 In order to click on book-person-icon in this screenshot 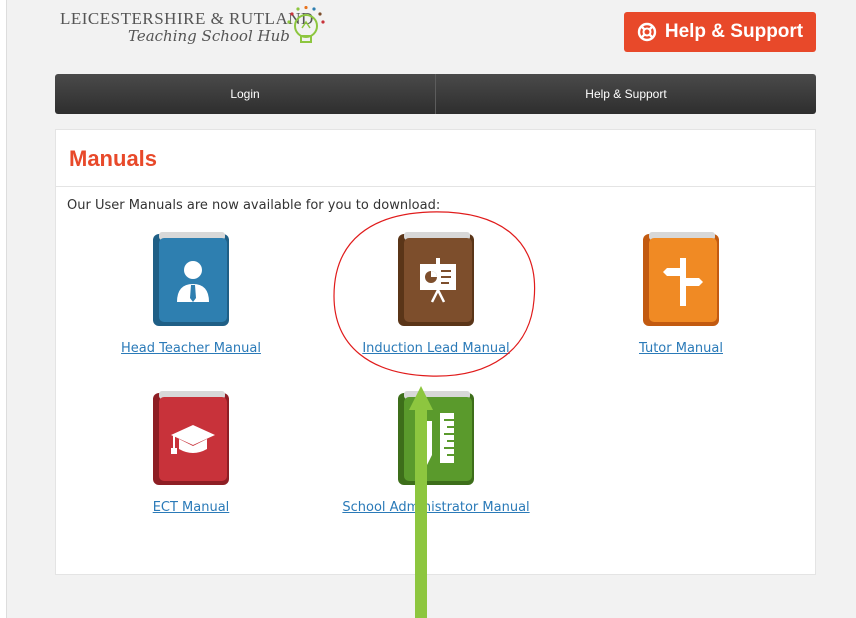, I will do `click(191, 280)`.